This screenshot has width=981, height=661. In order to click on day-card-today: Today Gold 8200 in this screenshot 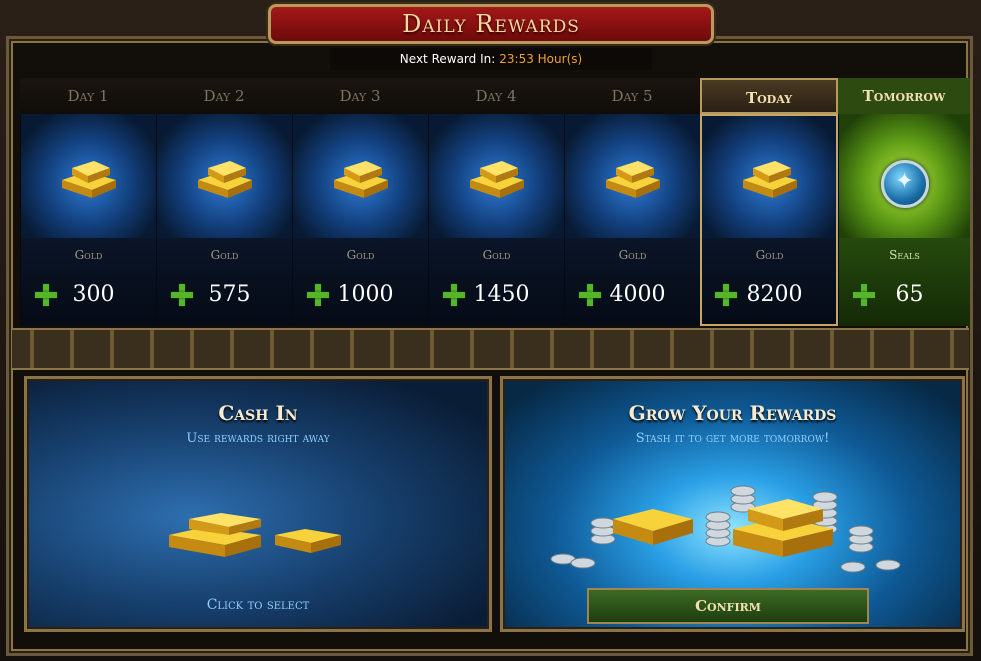, I will do `click(769, 202)`.